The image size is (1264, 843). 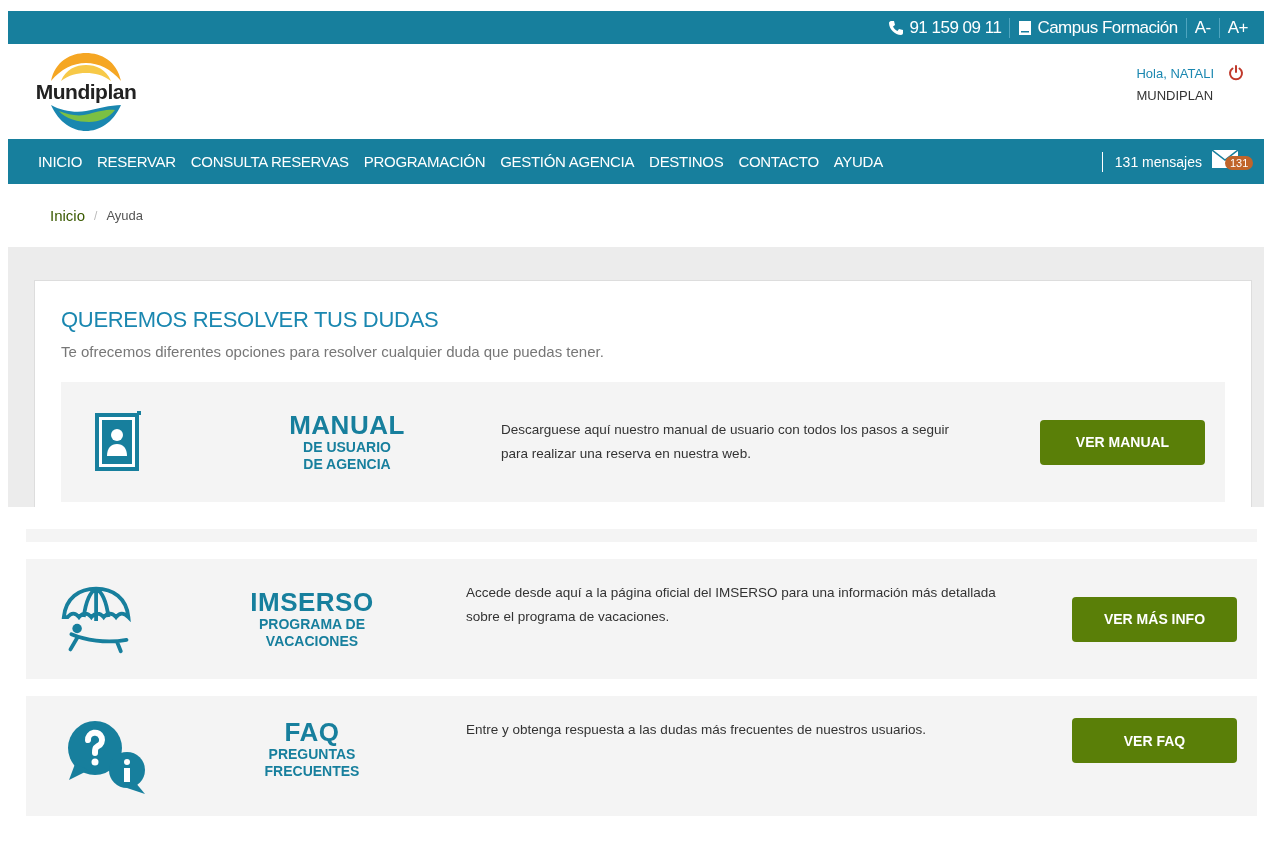 I want to click on card-title: IMSERSO, so click(x=312, y=602).